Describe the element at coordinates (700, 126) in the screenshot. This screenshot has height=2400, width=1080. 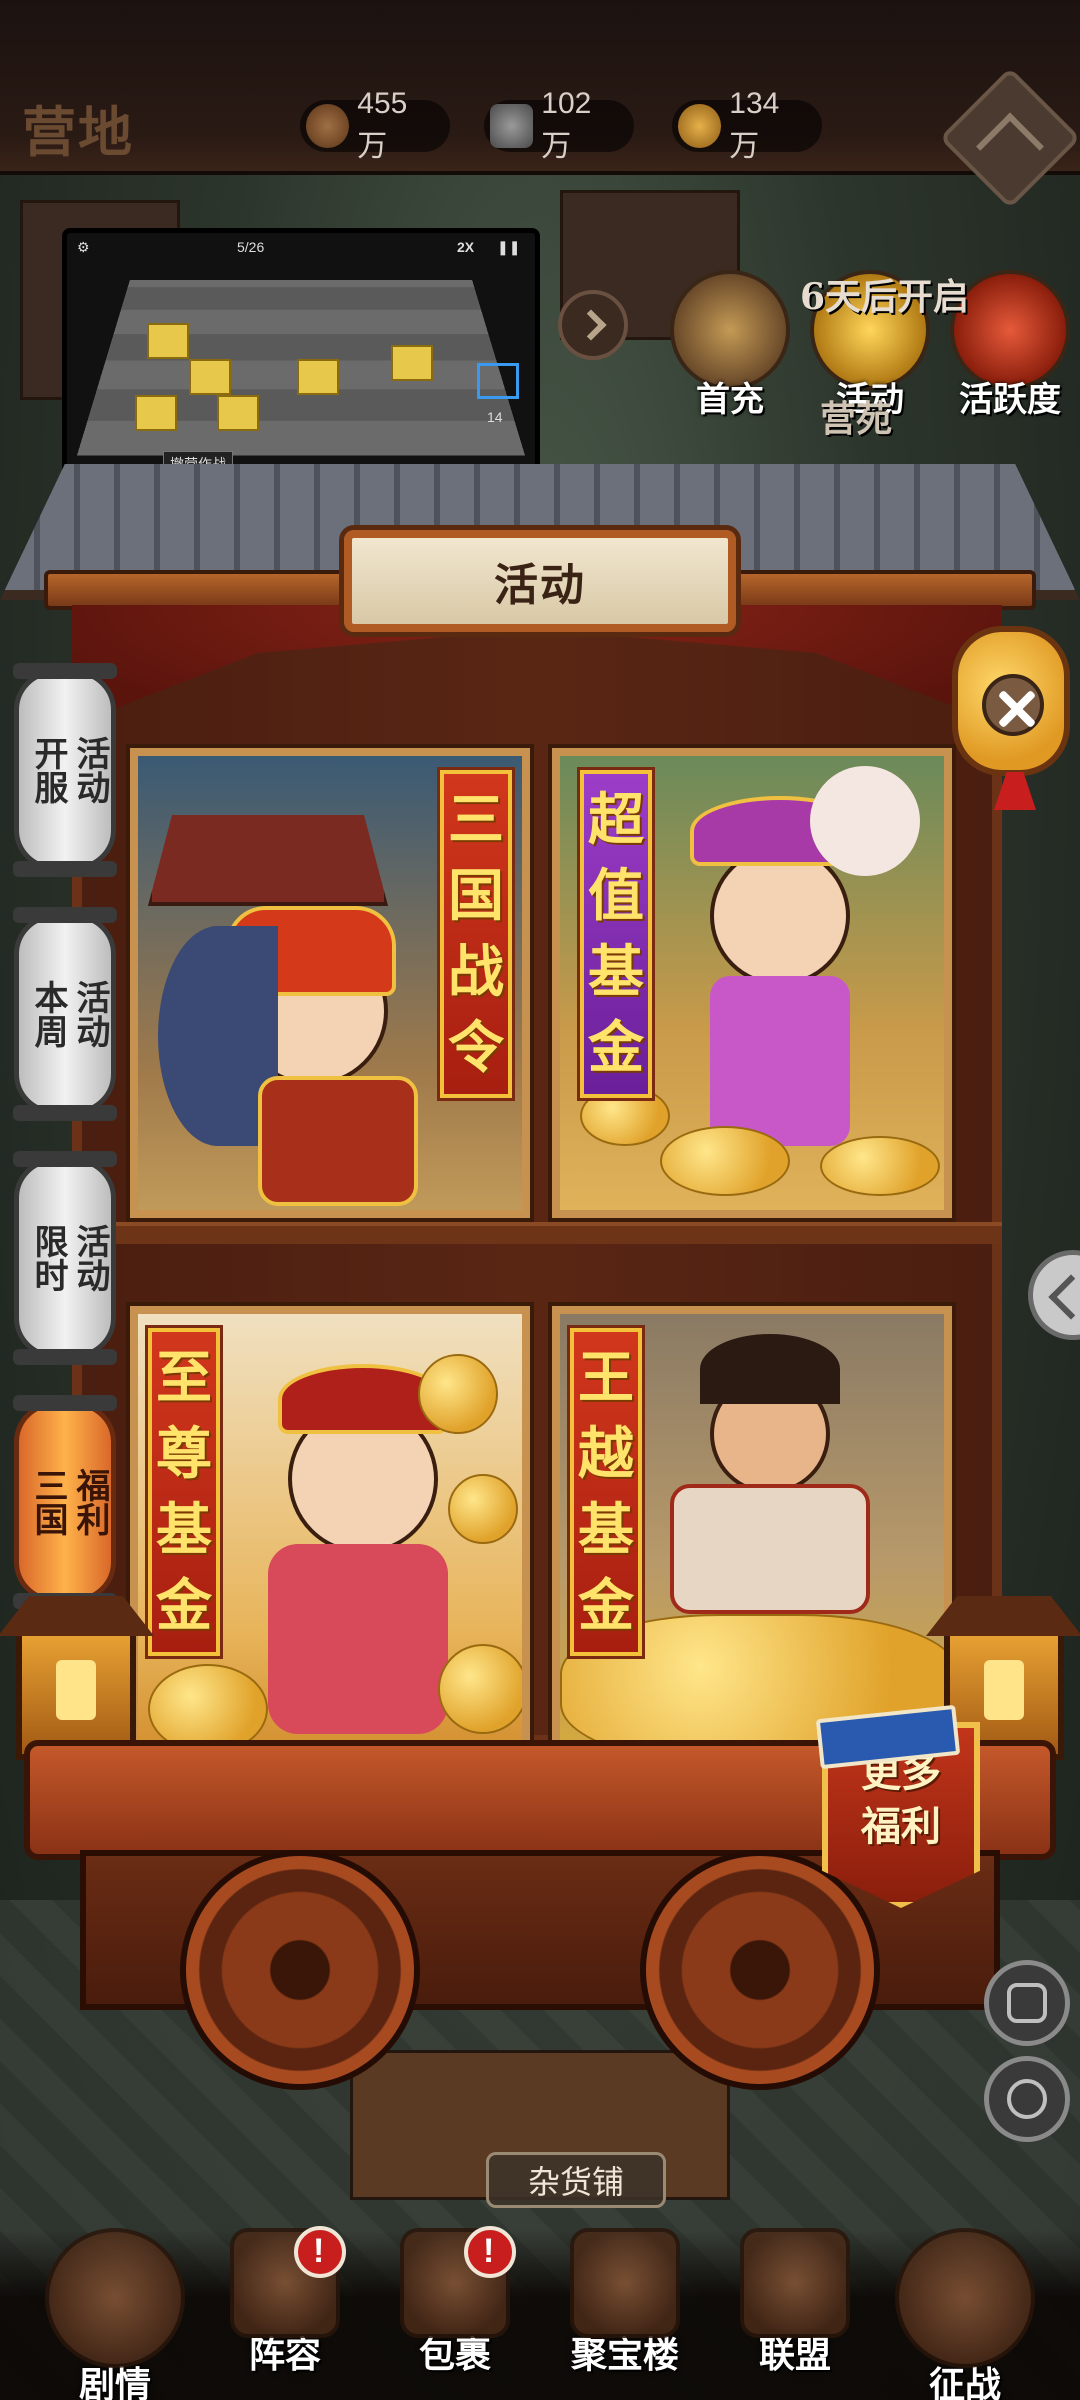
I see `grain-icon` at that location.